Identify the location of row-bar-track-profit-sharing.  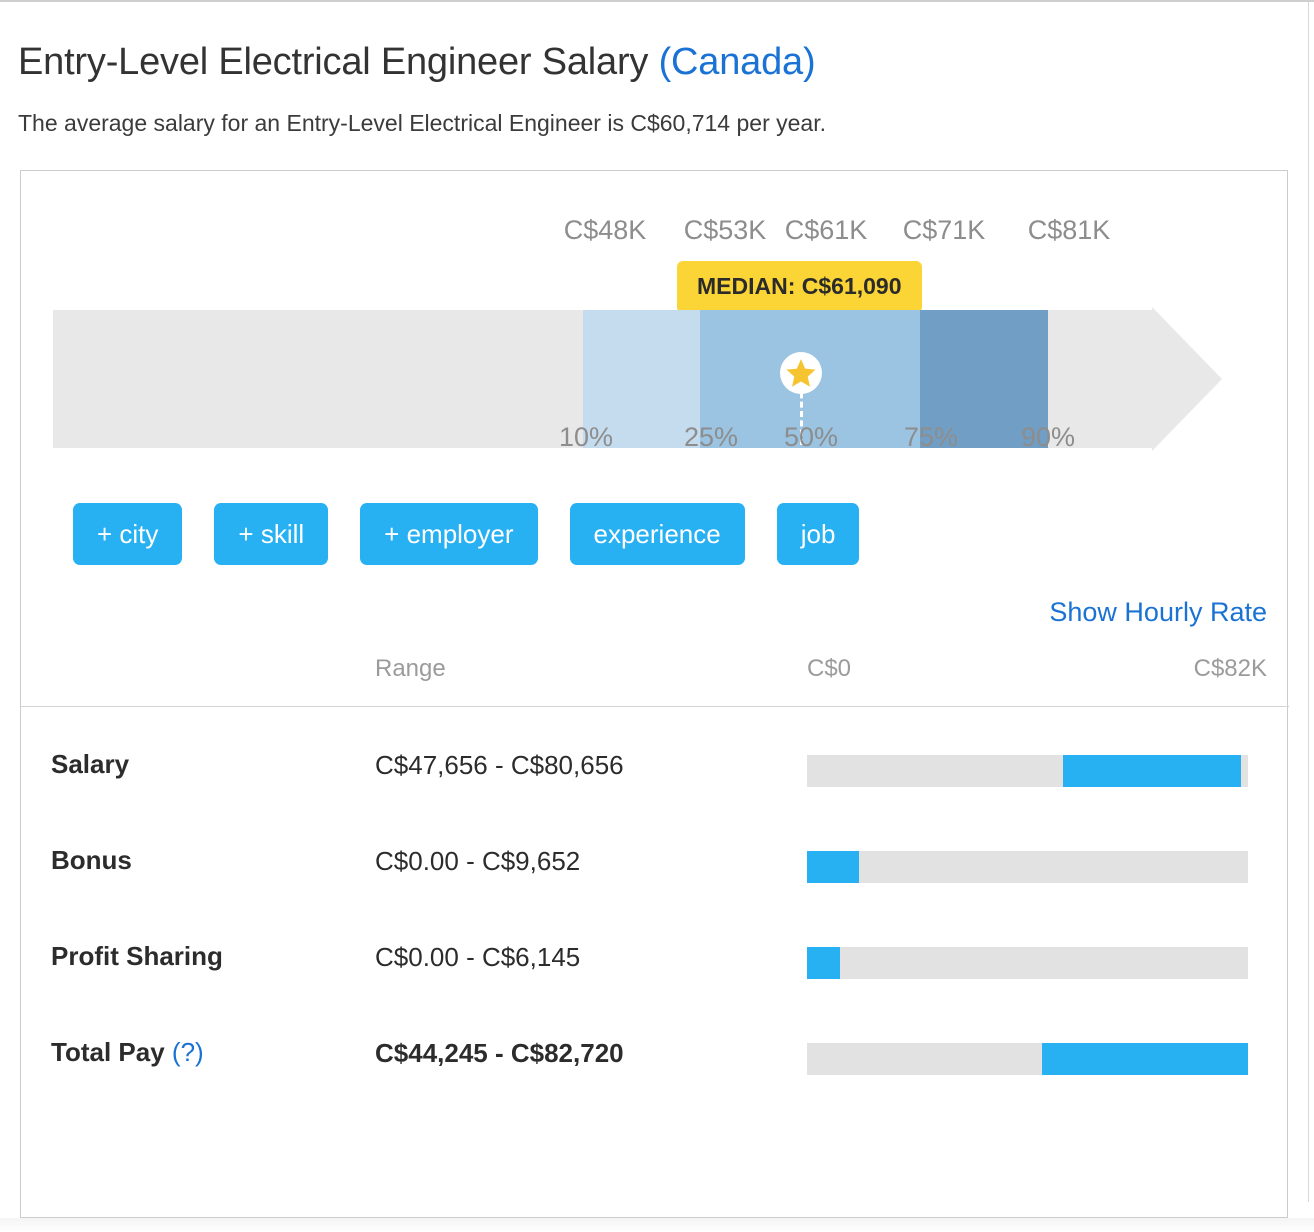
(1027, 963).